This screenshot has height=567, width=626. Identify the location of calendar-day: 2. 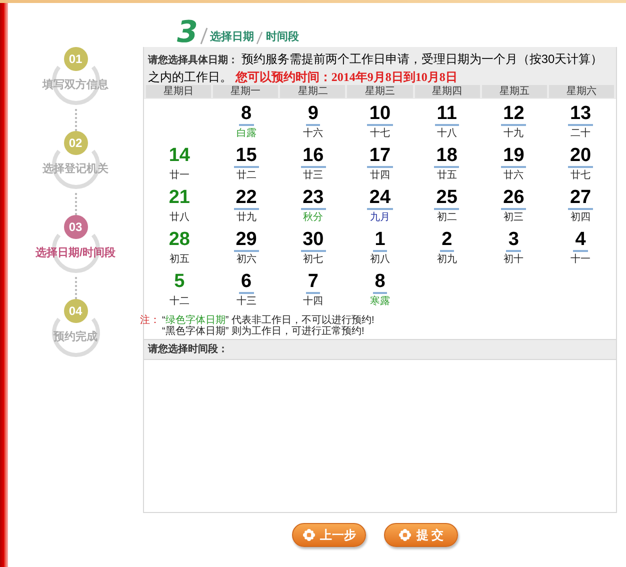
(447, 240).